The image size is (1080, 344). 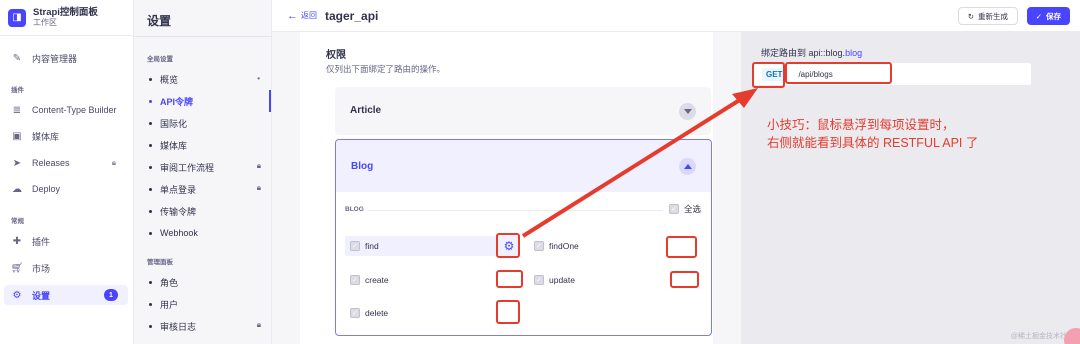 I want to click on annotation-tip-line2: 右侧就能看到具体的 RESTFUL API 了, so click(x=873, y=143).